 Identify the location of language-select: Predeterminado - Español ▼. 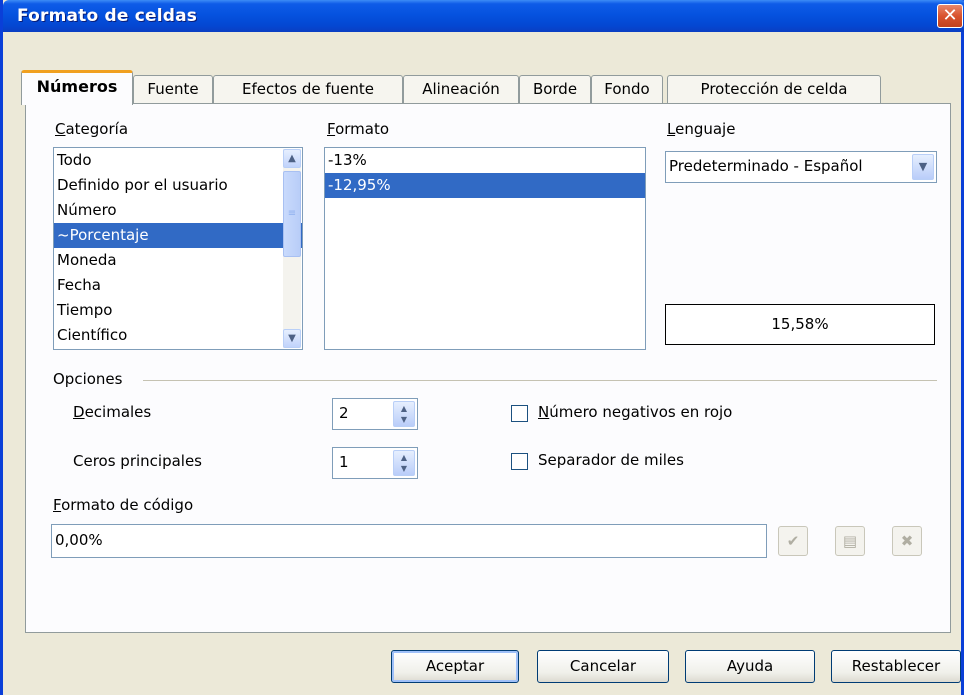
(801, 167).